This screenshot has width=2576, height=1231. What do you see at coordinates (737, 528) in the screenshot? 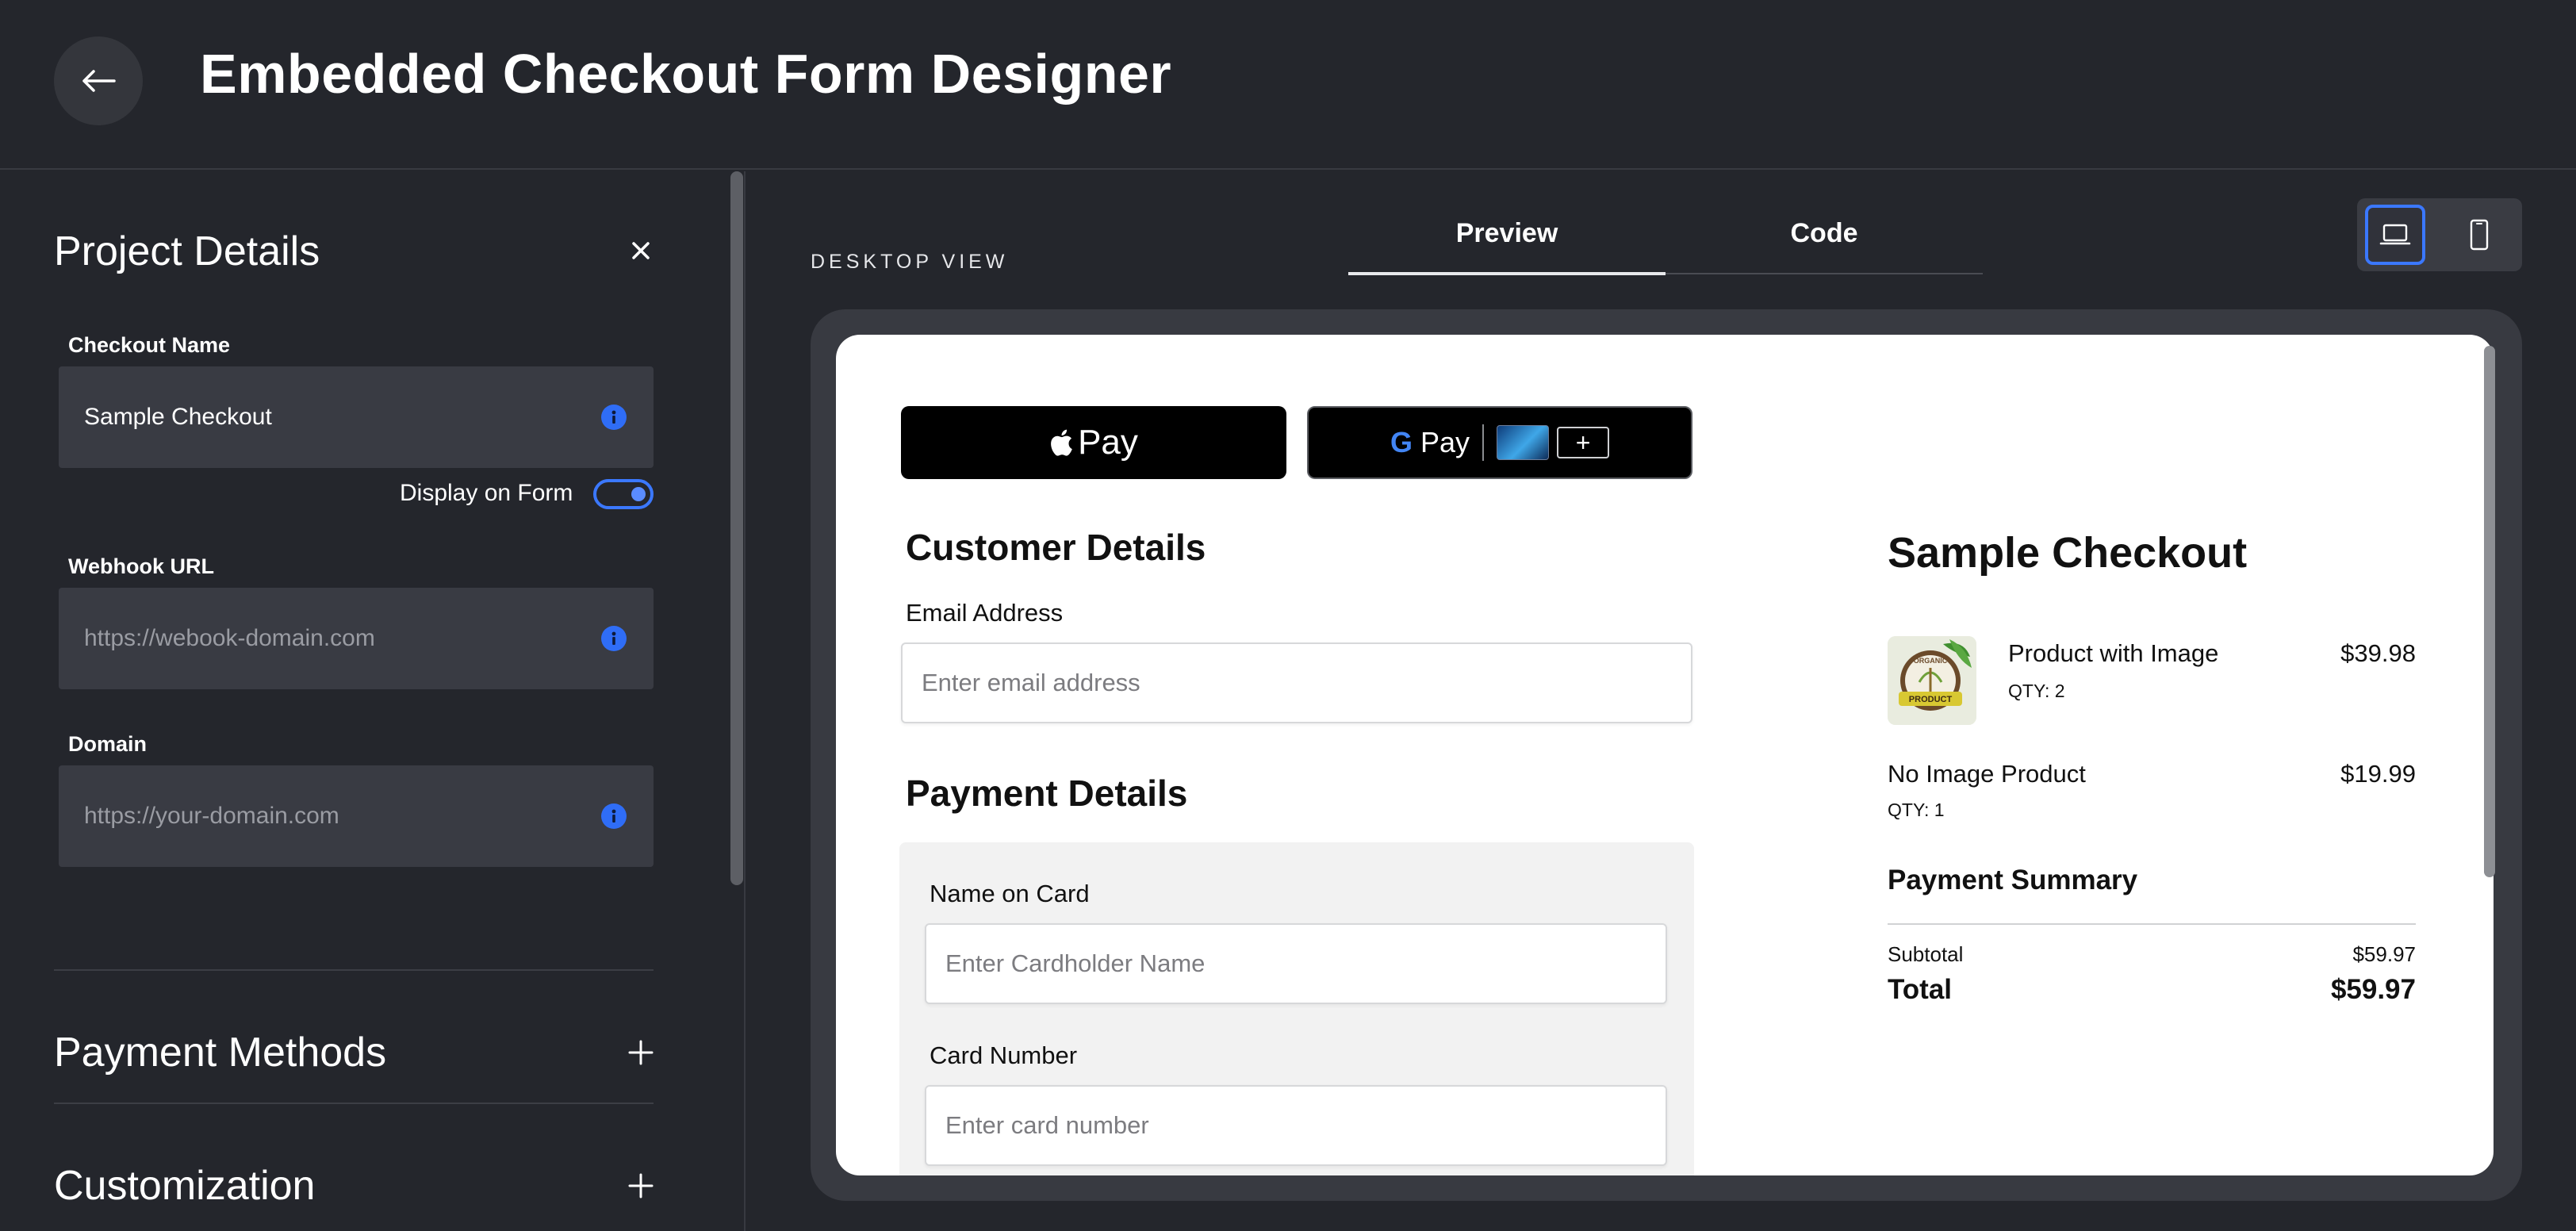
I see `sidebar-scrollbar` at bounding box center [737, 528].